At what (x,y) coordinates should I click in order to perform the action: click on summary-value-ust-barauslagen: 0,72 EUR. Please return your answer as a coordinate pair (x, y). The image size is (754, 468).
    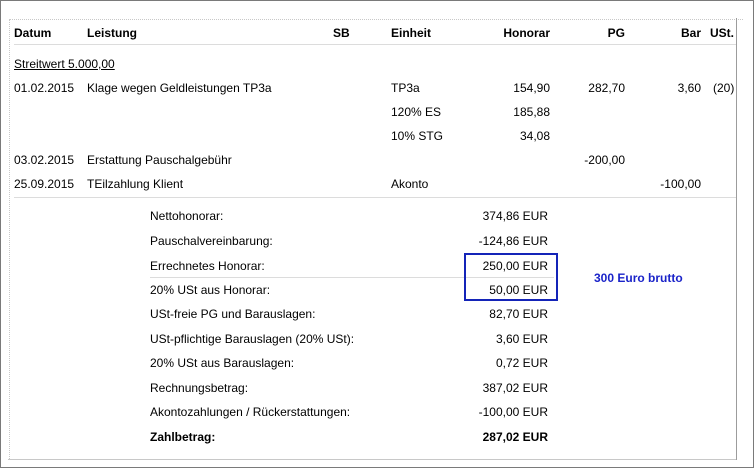
    Looking at the image, I should click on (521, 363).